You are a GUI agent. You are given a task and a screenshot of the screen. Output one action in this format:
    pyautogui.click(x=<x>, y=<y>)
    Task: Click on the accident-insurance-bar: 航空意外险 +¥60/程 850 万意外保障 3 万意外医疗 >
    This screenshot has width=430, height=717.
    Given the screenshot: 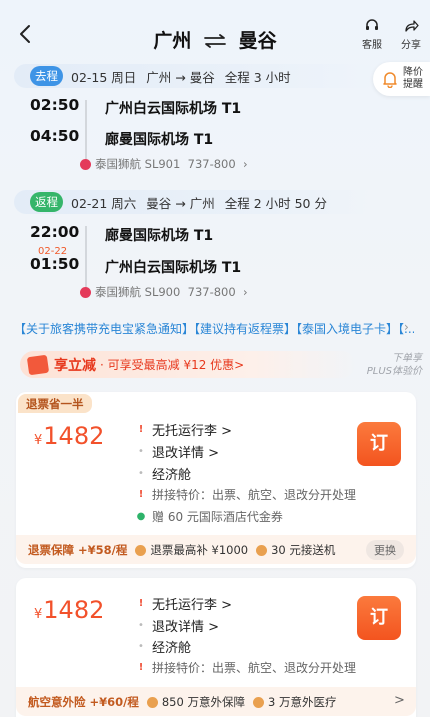 What is the action you would take?
    pyautogui.click(x=216, y=701)
    